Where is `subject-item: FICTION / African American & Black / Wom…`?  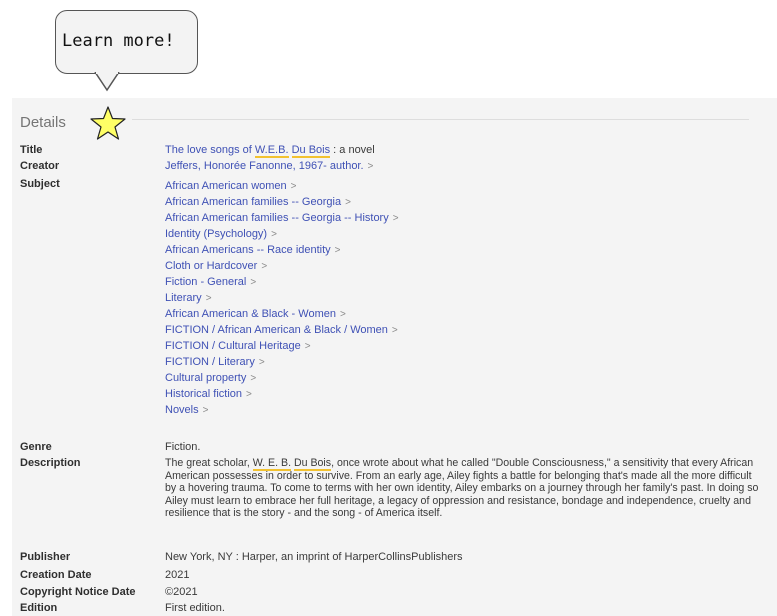
subject-item: FICTION / African American & Black / Wom… is located at coordinates (465, 330).